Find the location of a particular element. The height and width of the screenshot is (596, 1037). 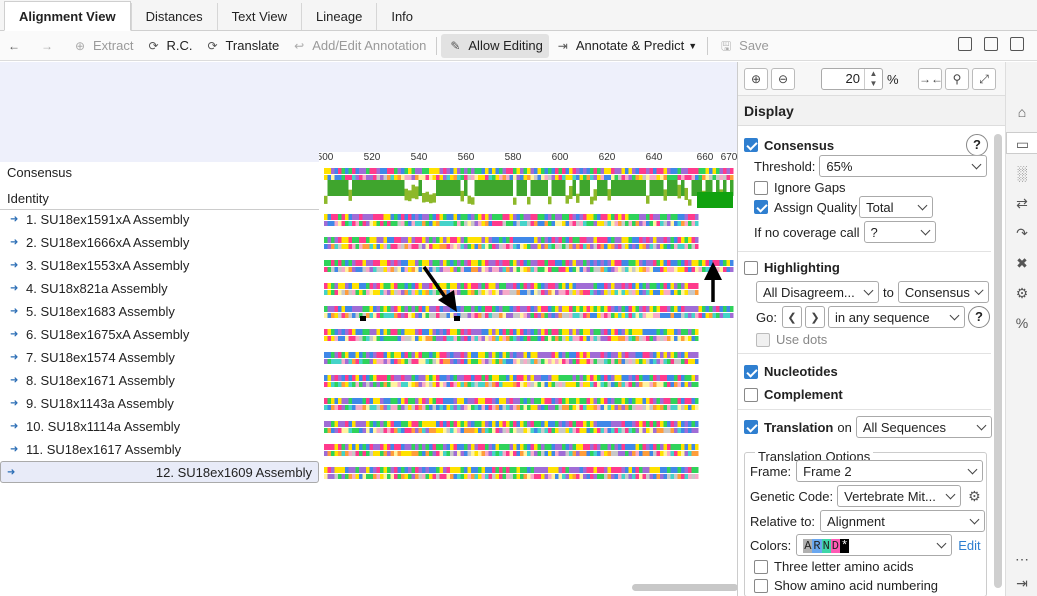

back-button: ← is located at coordinates (16, 46).